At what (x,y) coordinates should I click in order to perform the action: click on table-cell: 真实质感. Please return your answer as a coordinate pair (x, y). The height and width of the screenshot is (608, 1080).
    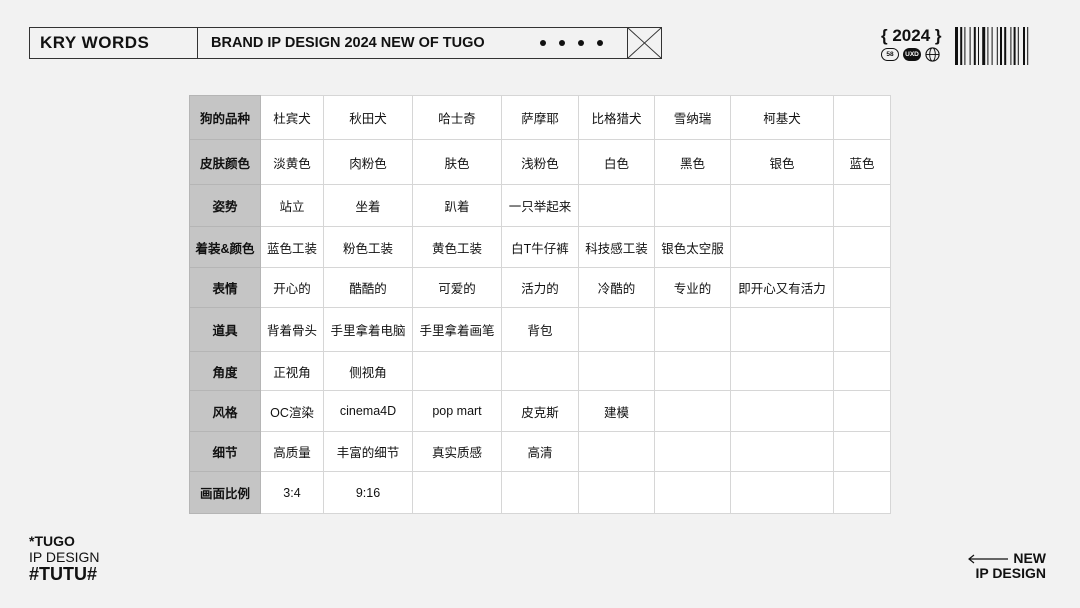
    Looking at the image, I should click on (457, 451).